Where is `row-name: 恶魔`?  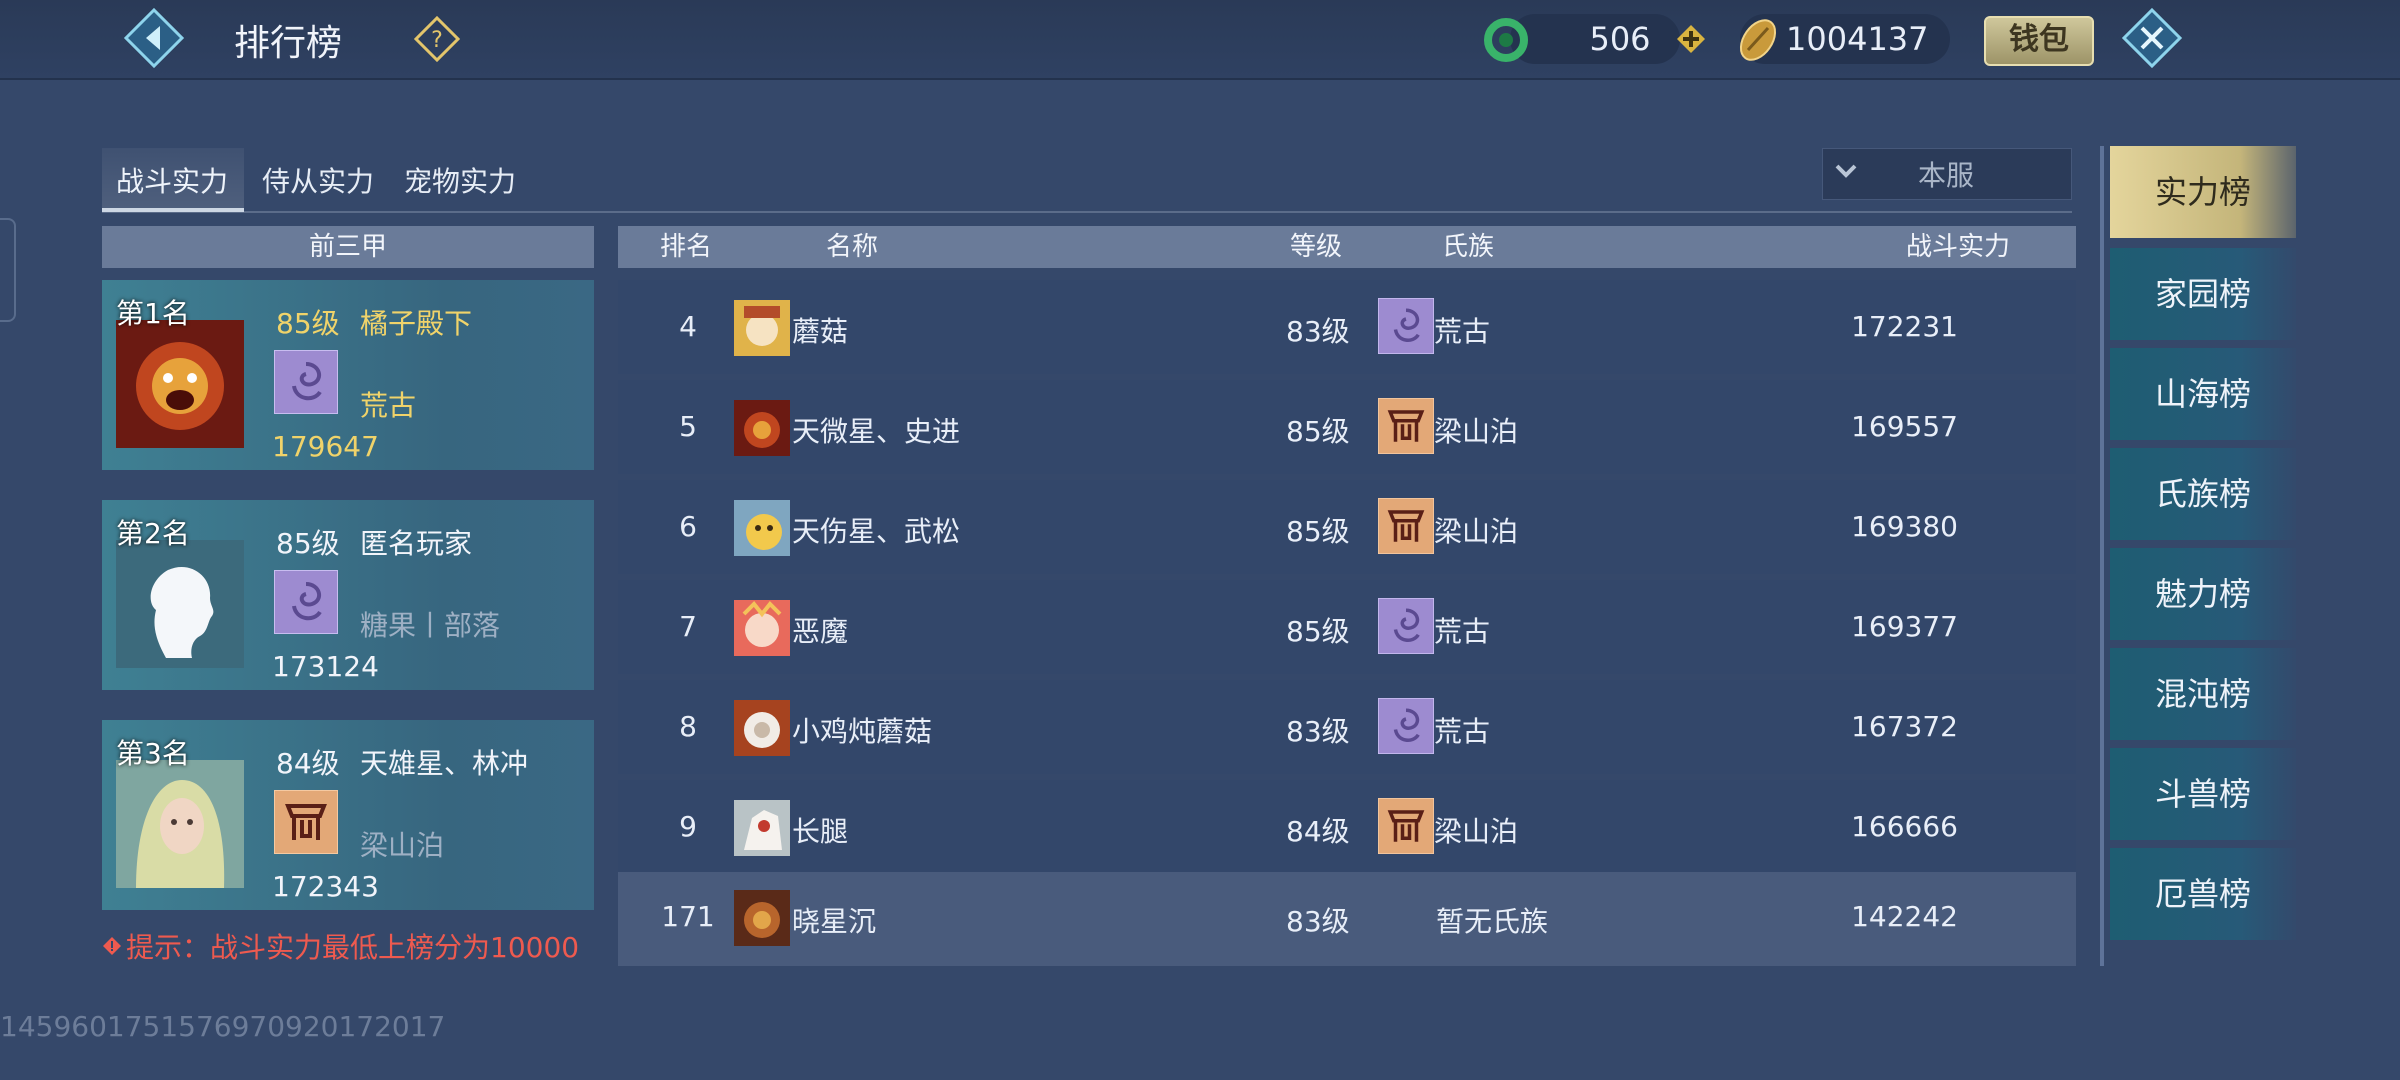 row-name: 恶魔 is located at coordinates (820, 631).